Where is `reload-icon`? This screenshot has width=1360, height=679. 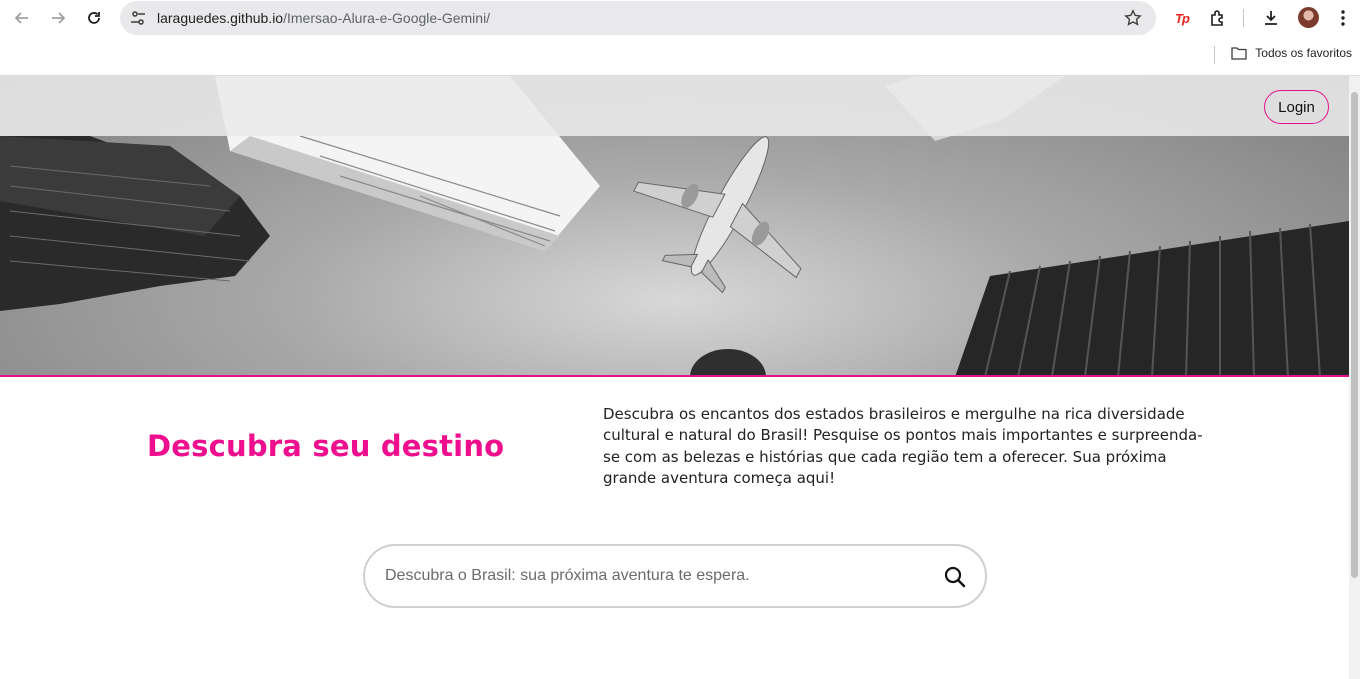
reload-icon is located at coordinates (94, 18).